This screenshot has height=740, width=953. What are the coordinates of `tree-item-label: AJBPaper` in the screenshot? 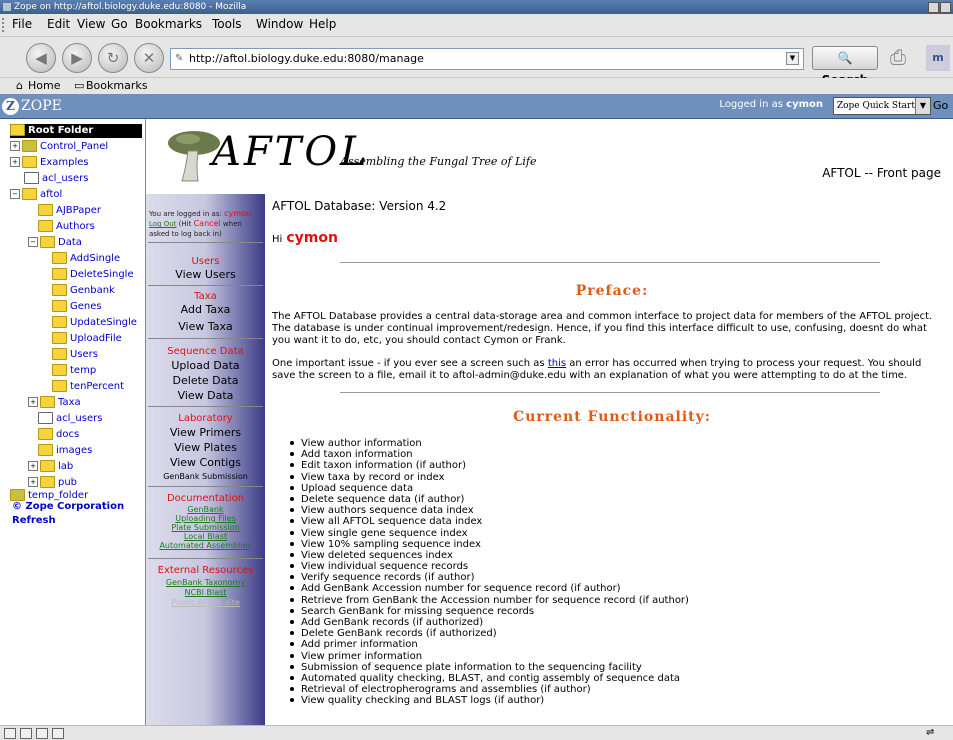 It's located at (78, 210).